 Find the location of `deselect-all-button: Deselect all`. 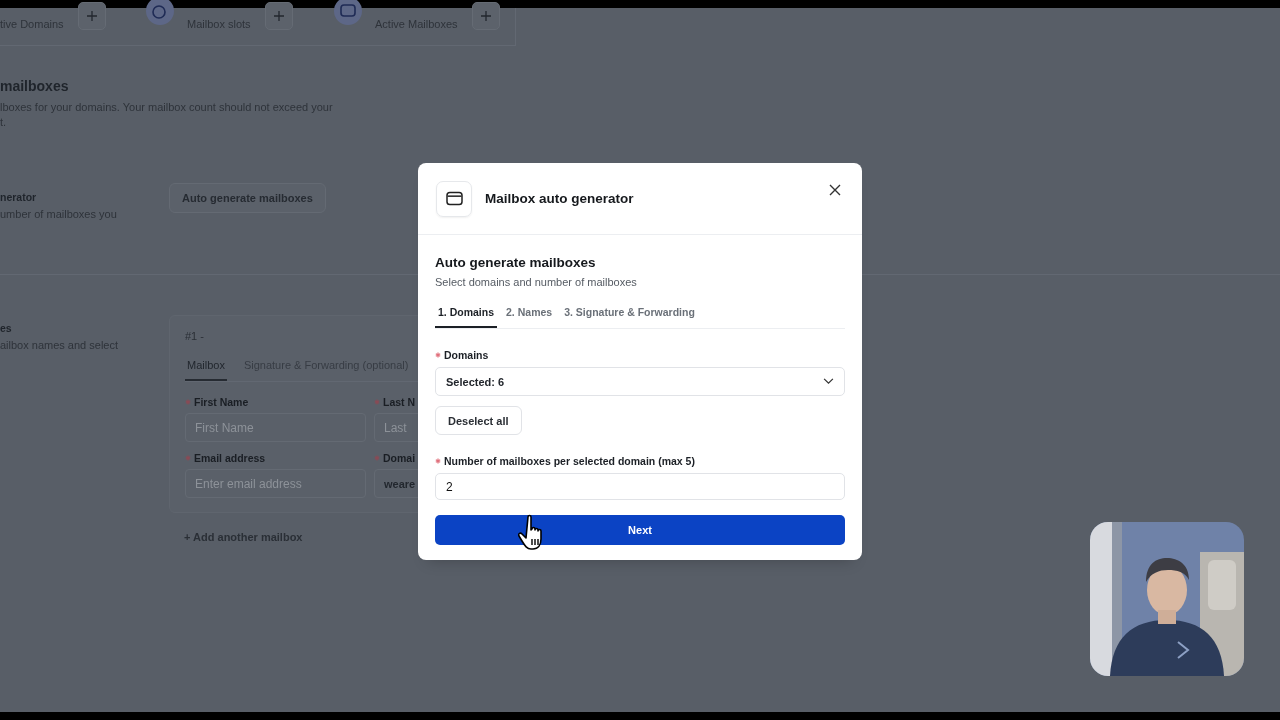

deselect-all-button: Deselect all is located at coordinates (478, 420).